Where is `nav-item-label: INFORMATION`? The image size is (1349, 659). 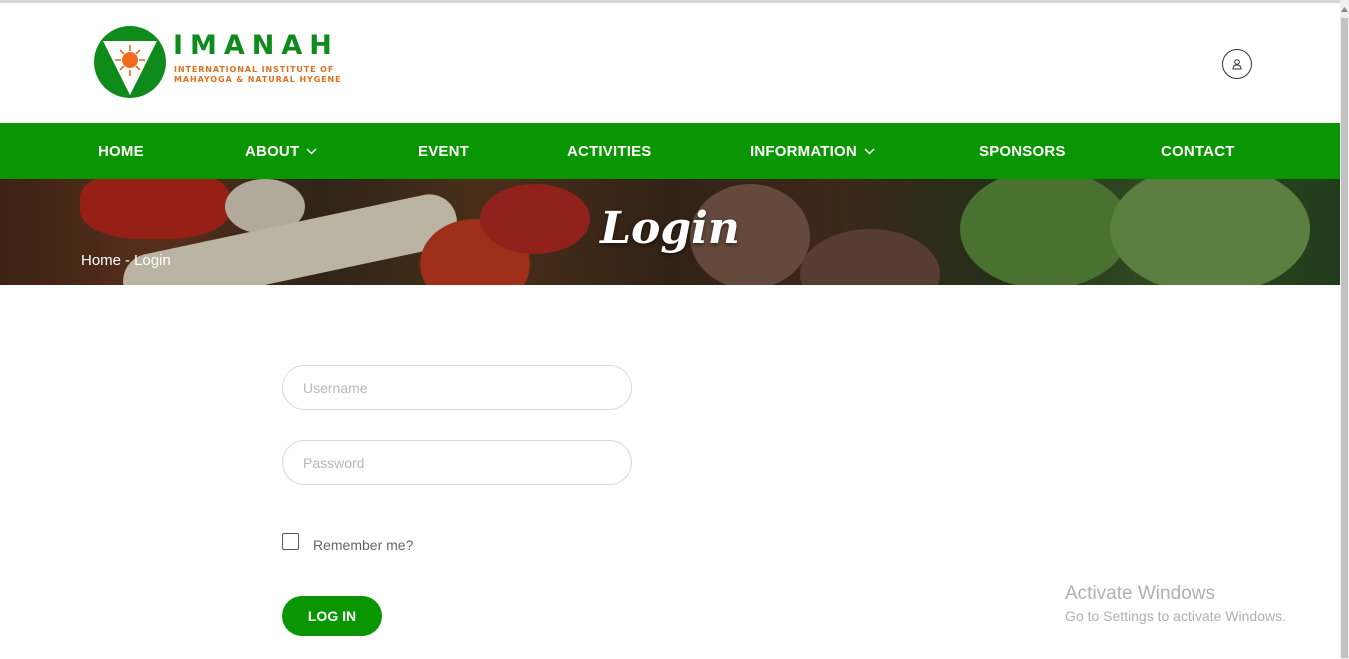
nav-item-label: INFORMATION is located at coordinates (803, 151).